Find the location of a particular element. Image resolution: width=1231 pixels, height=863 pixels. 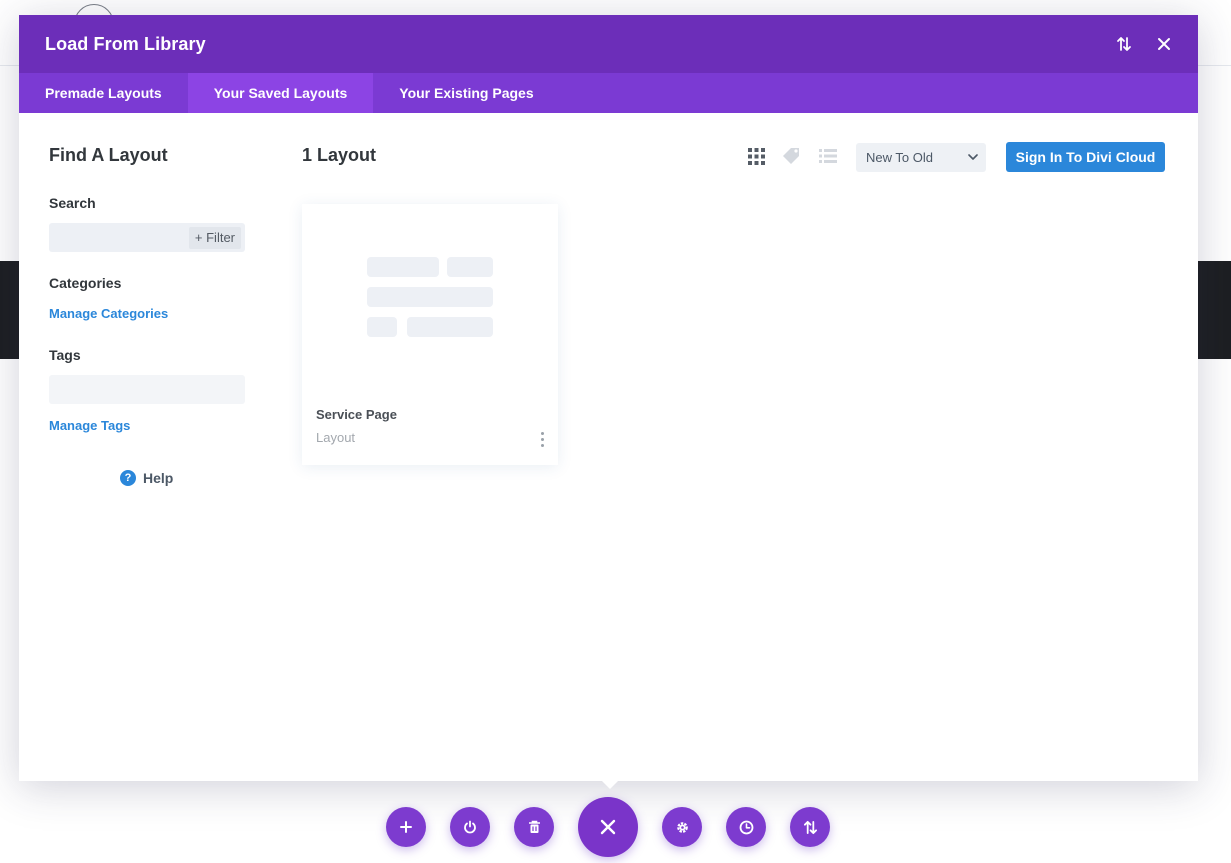

categories-label: Categories is located at coordinates (85, 283).